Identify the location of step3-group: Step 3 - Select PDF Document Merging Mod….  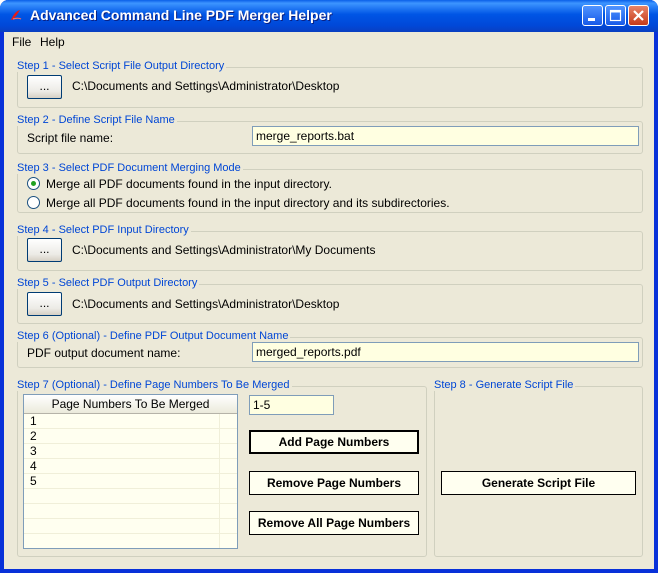
(329, 187).